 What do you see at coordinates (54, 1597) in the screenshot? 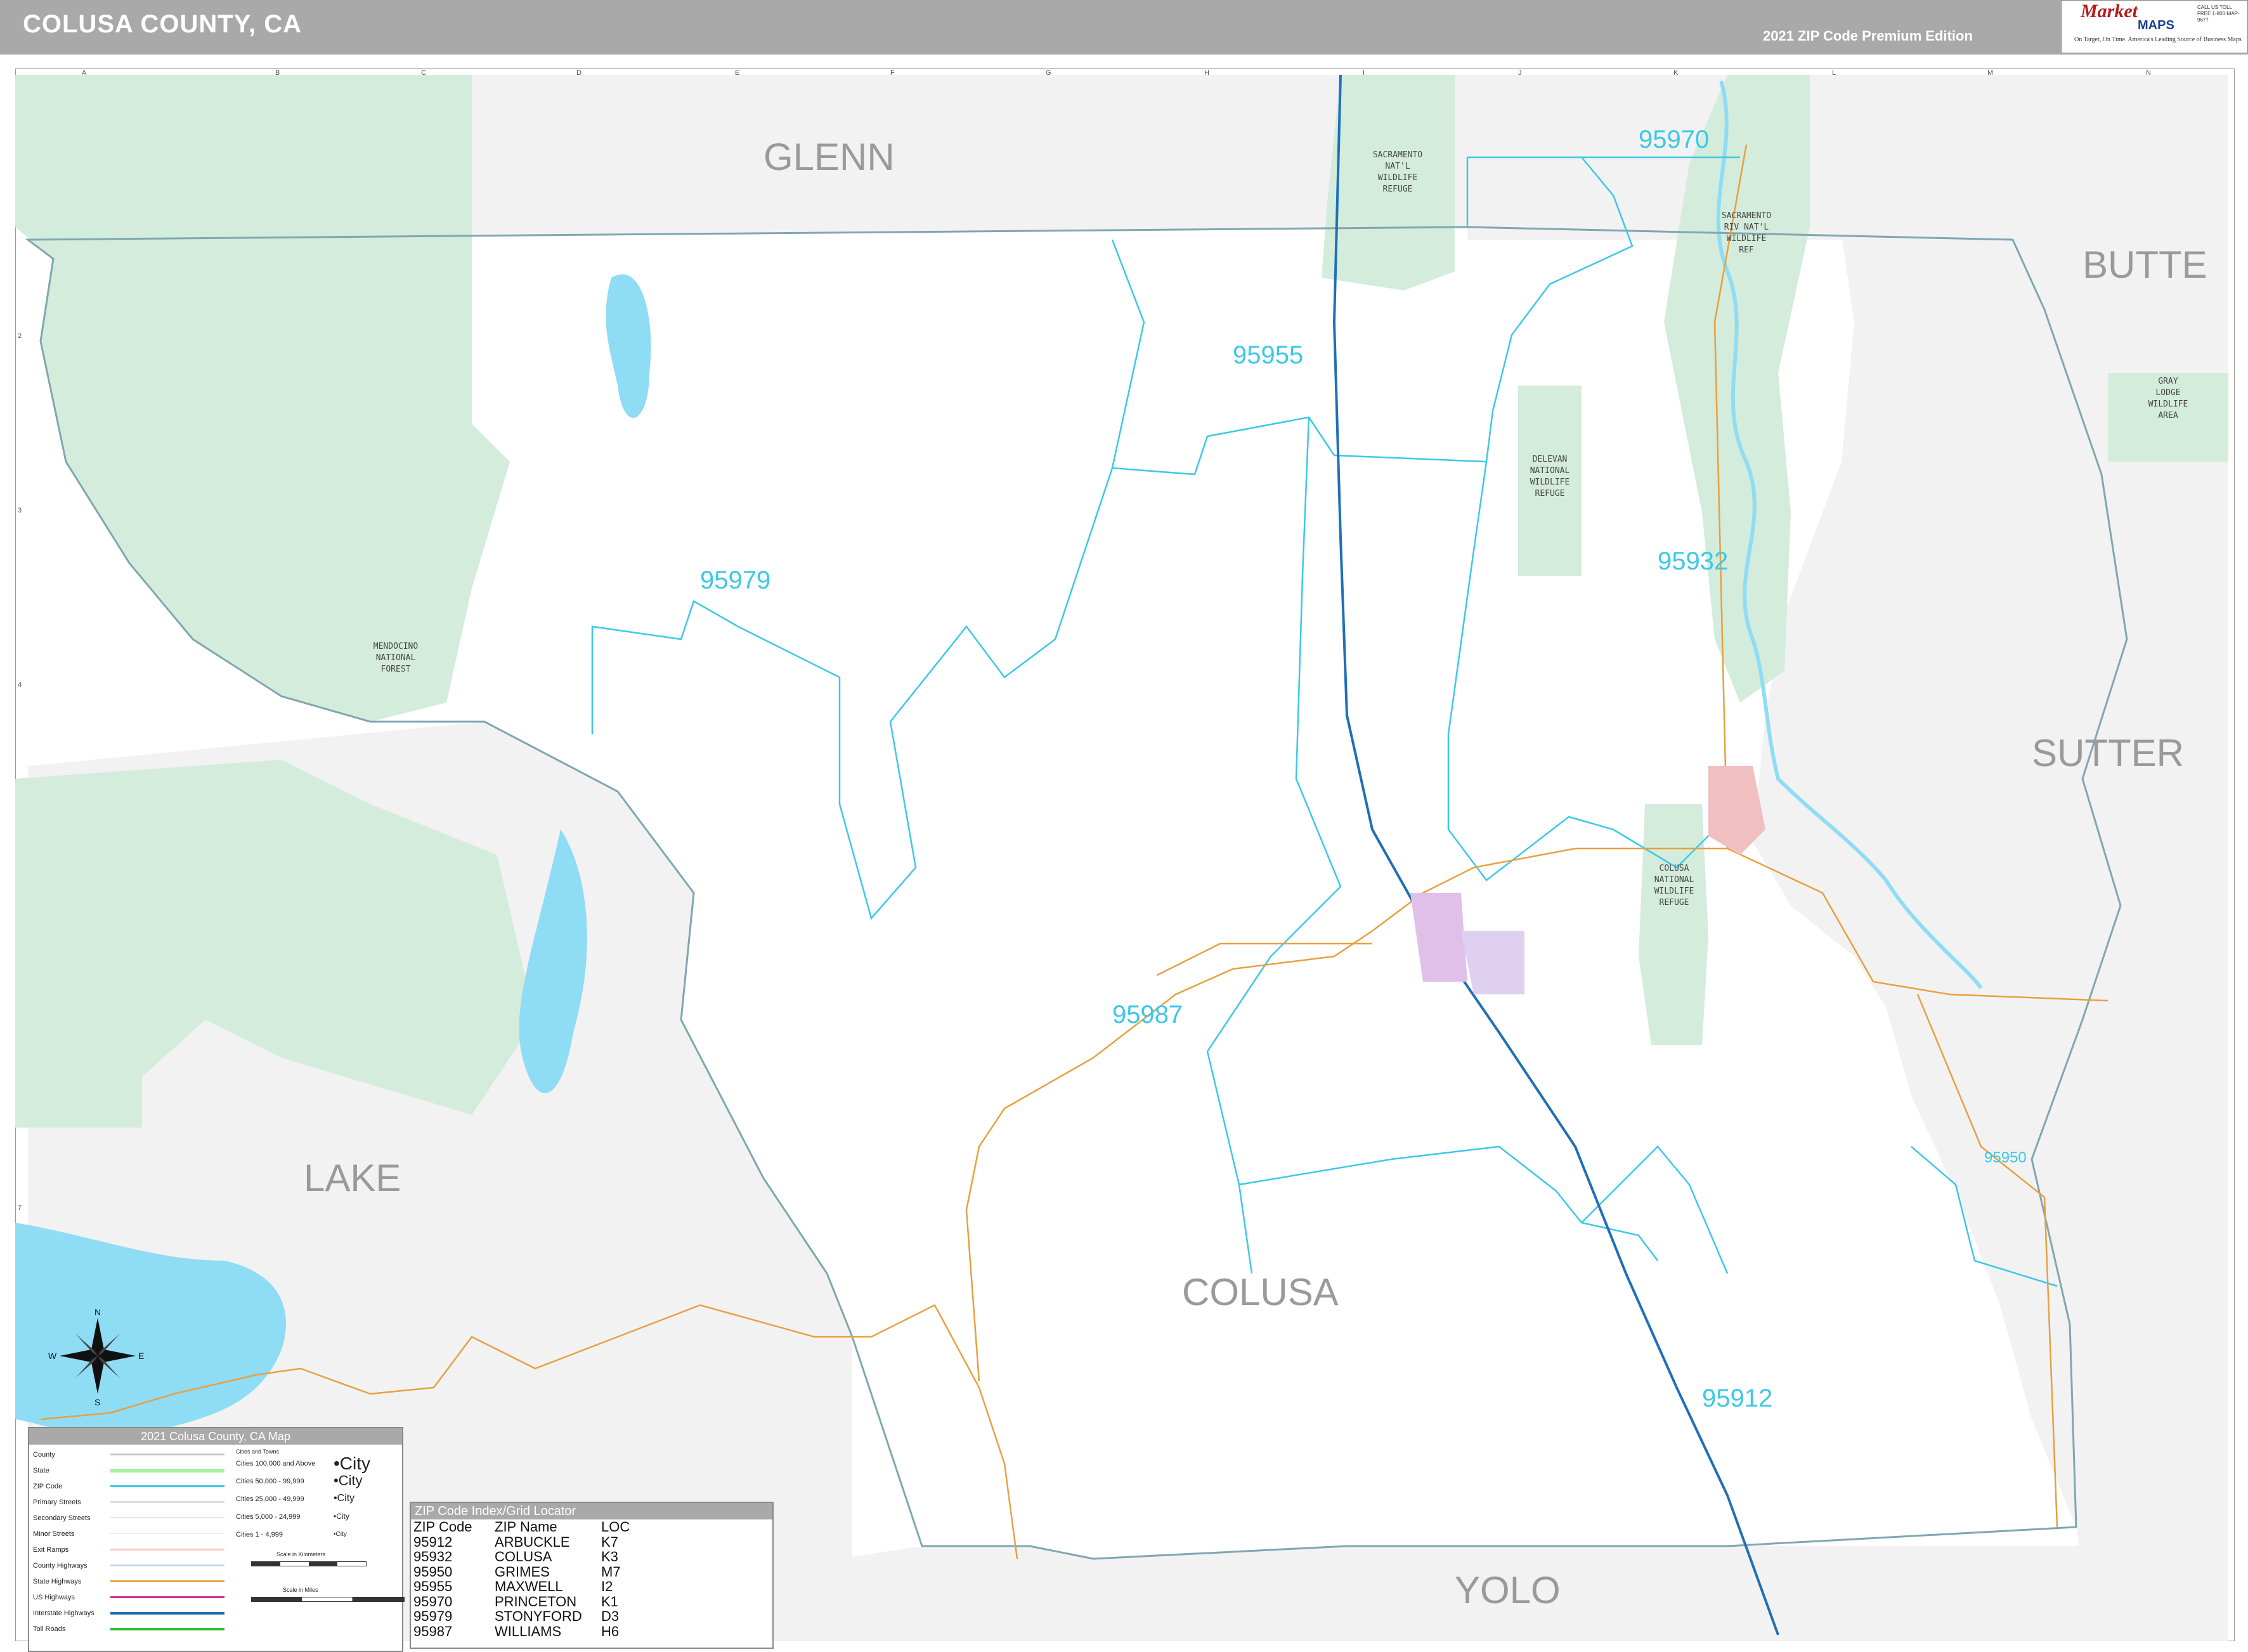
I see `legend-us-hwy: US Highways` at bounding box center [54, 1597].